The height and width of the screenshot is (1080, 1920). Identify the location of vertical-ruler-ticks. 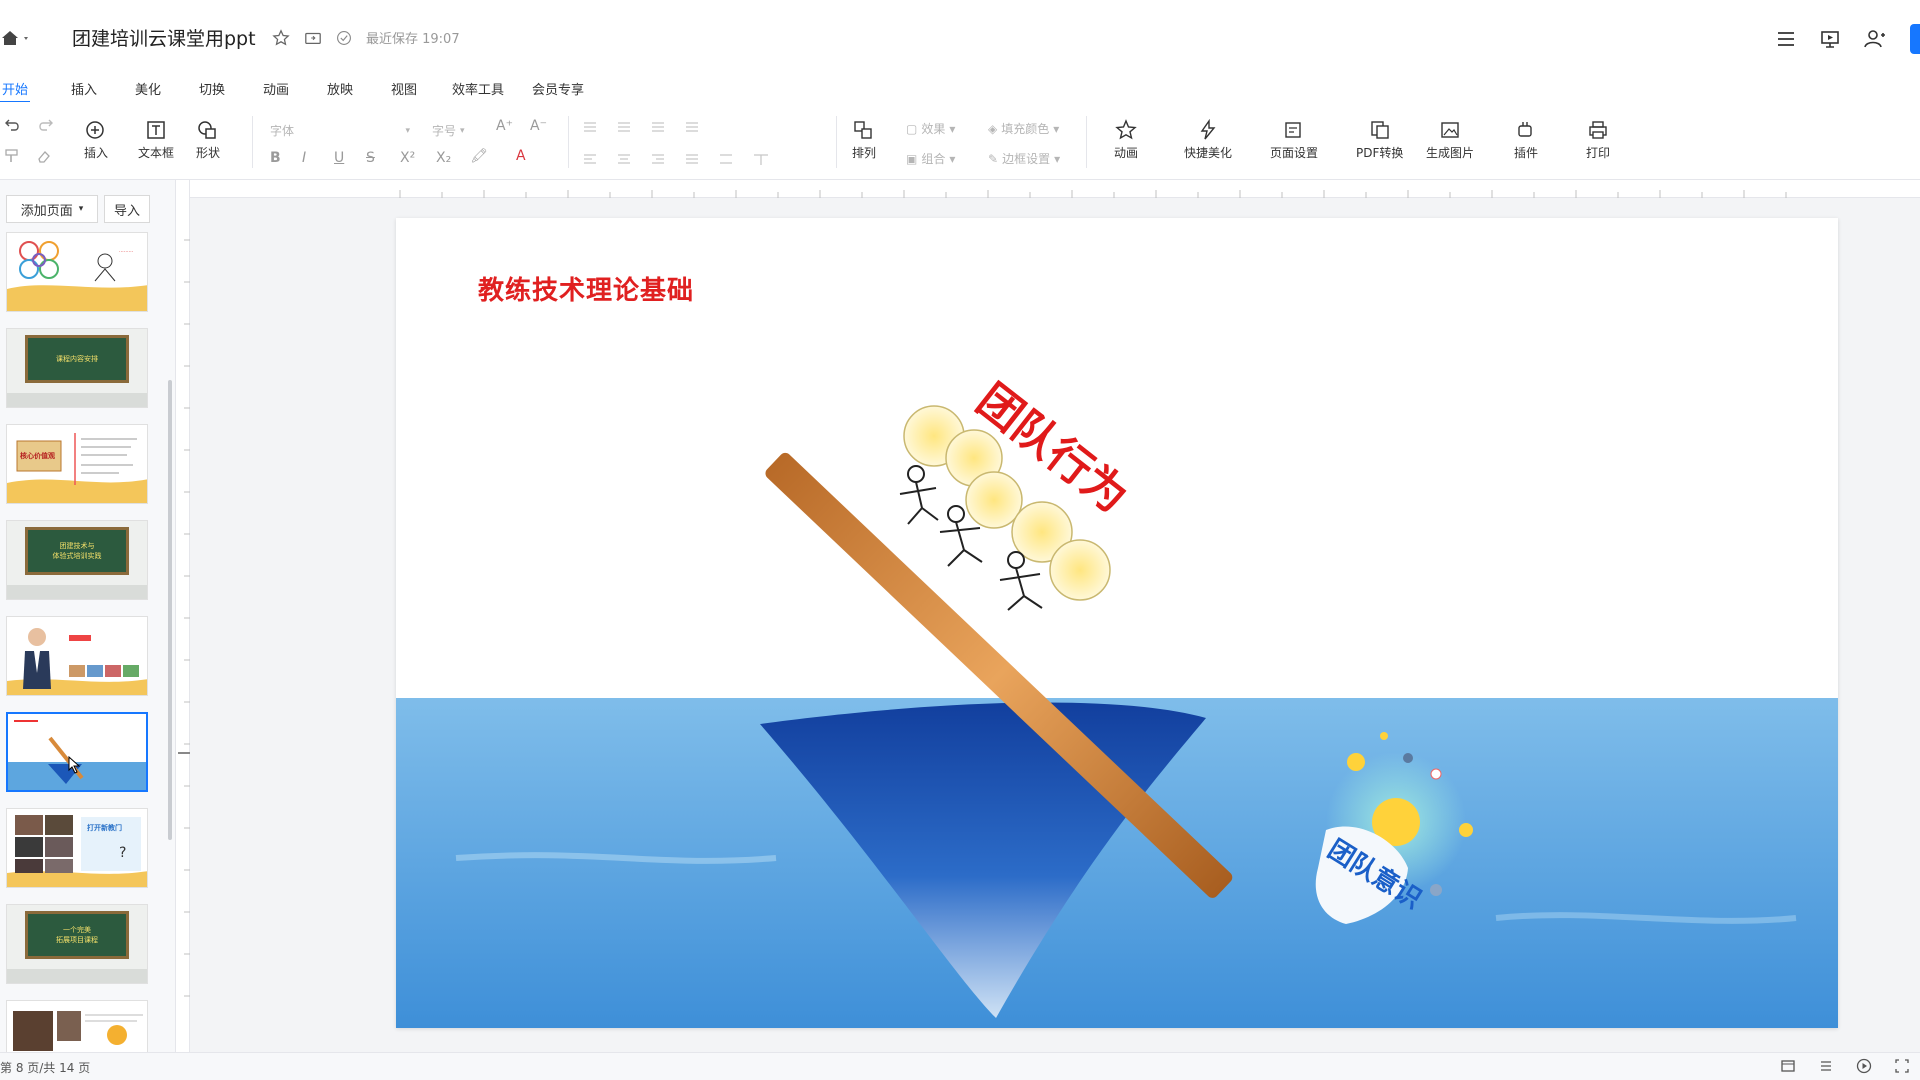
(184, 618).